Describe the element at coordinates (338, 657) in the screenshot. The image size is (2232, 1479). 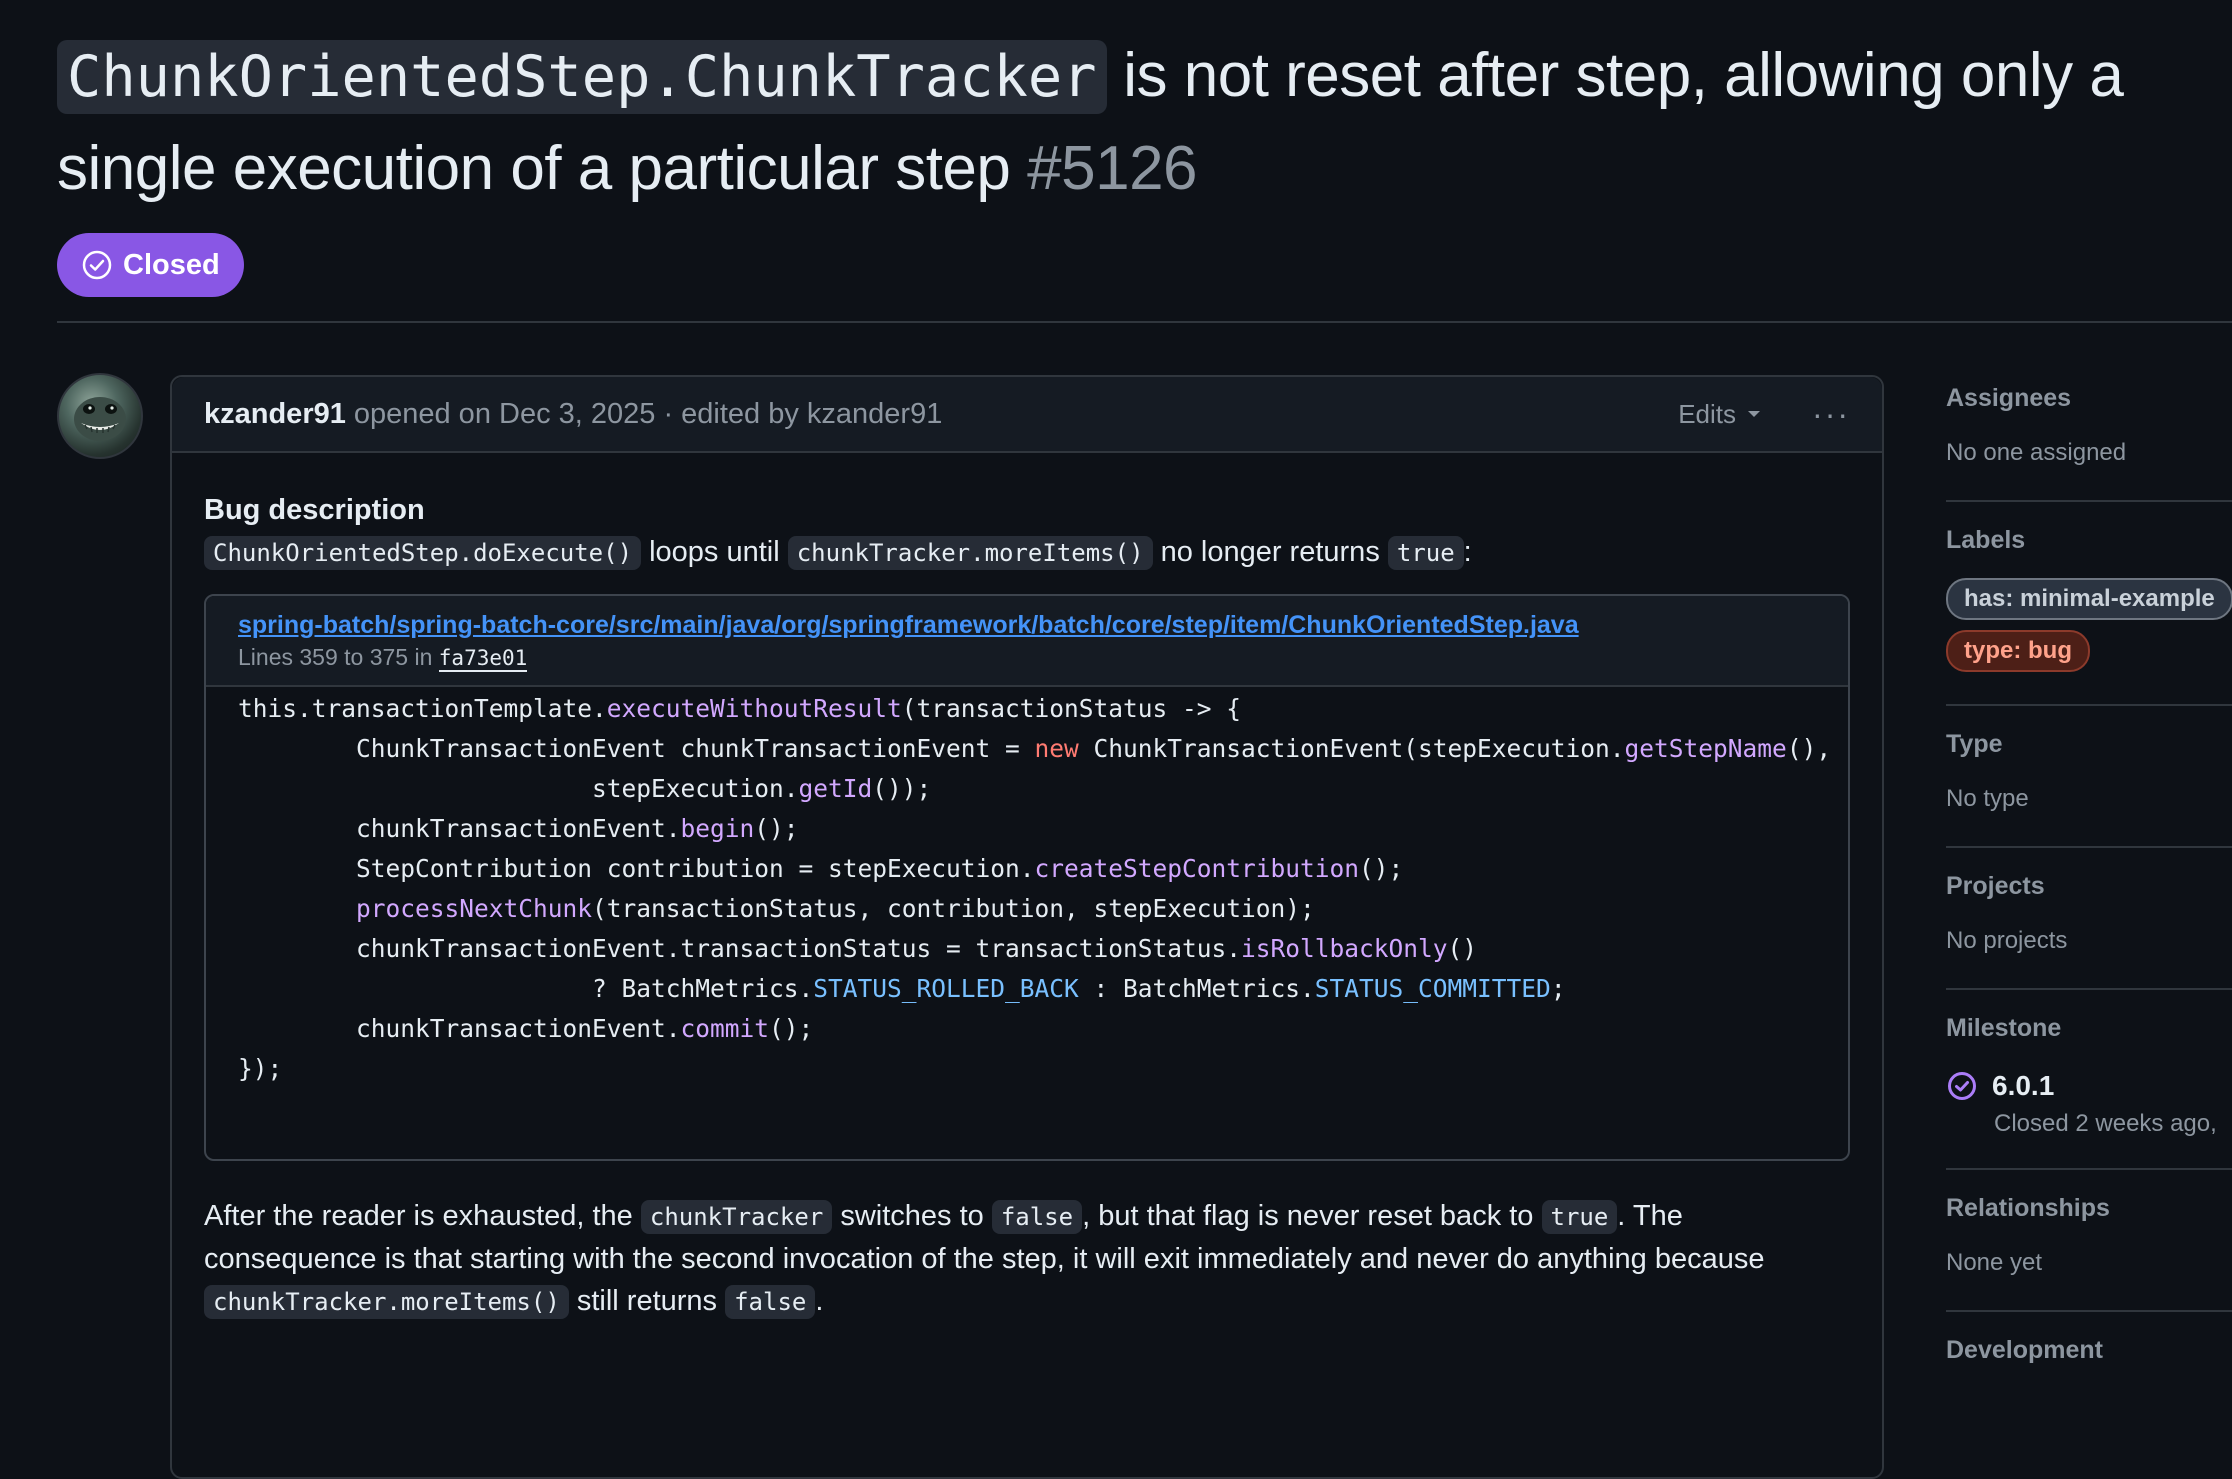
I see `lines-text: Lines 359 to 375 in` at that location.